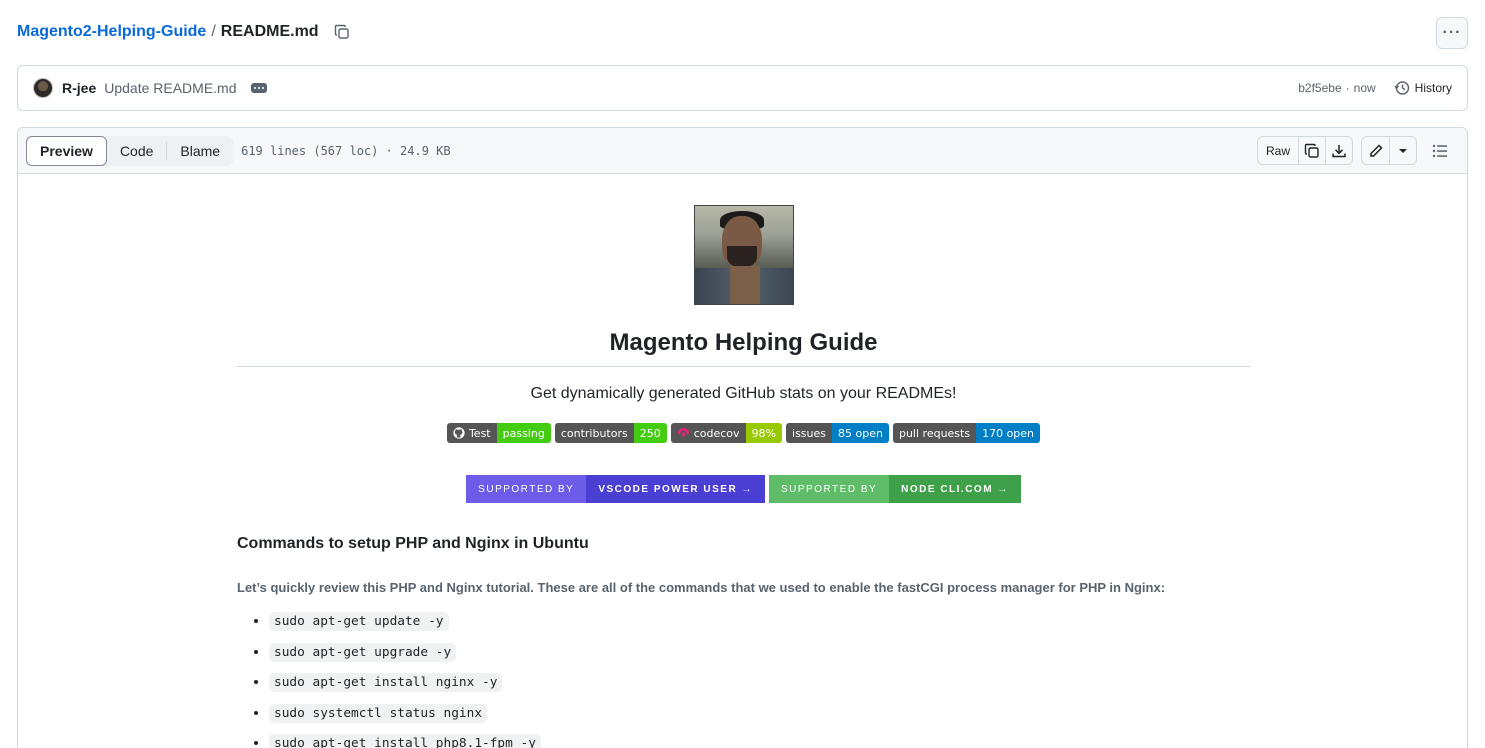  What do you see at coordinates (860, 433) in the screenshot?
I see `badge-issues-value: 85 open` at bounding box center [860, 433].